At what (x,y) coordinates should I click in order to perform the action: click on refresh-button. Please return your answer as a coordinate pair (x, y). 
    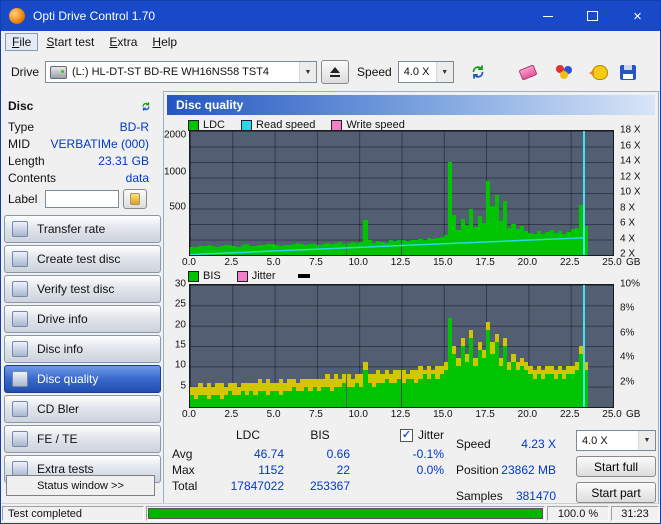
    Looking at the image, I should click on (478, 72).